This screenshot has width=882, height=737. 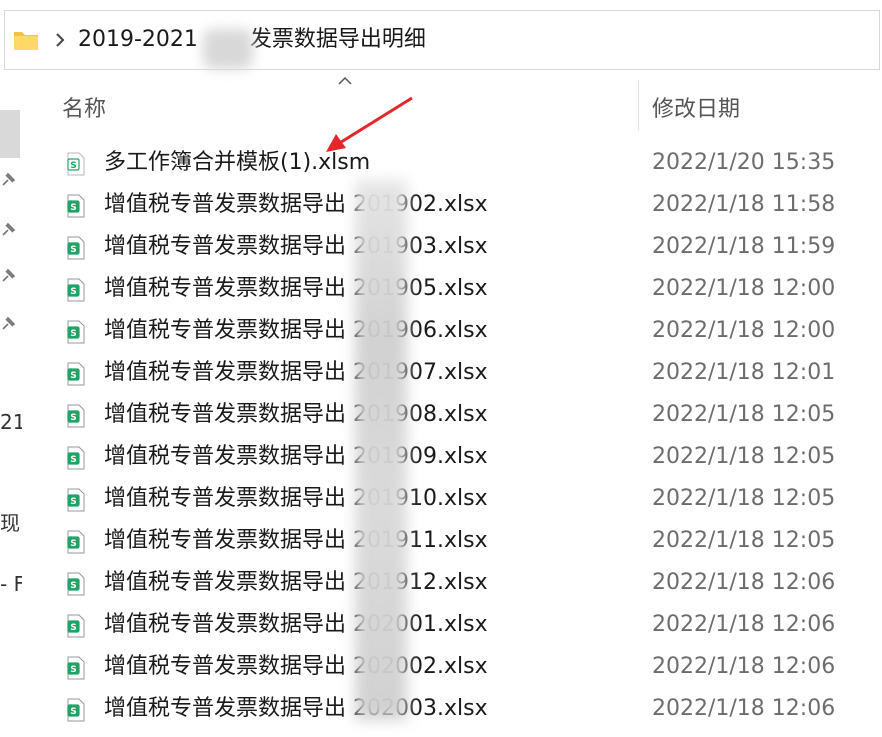 I want to click on file-name: 增值税专普发票数据导出 201910.xlsx, so click(x=296, y=498).